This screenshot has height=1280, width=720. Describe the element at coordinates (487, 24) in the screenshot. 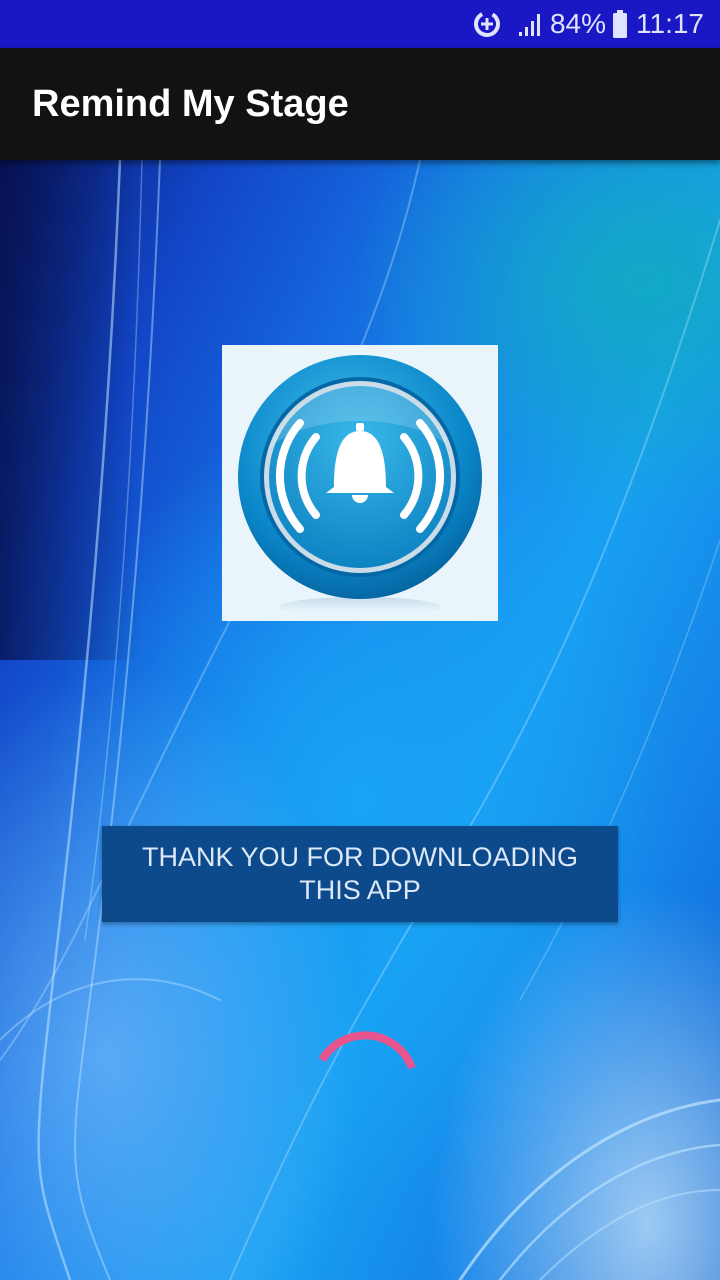

I see `data-saver-icon` at that location.